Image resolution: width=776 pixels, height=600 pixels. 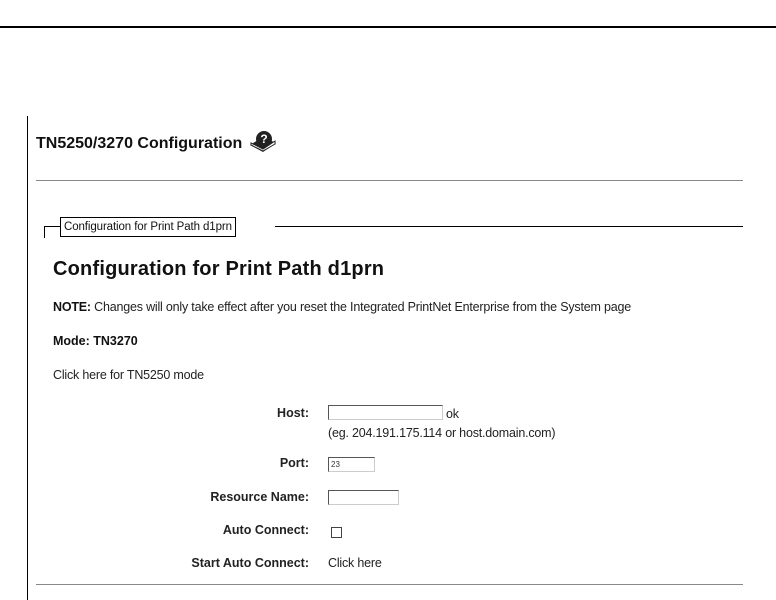 What do you see at coordinates (294, 463) in the screenshot?
I see `port-label: Port:` at bounding box center [294, 463].